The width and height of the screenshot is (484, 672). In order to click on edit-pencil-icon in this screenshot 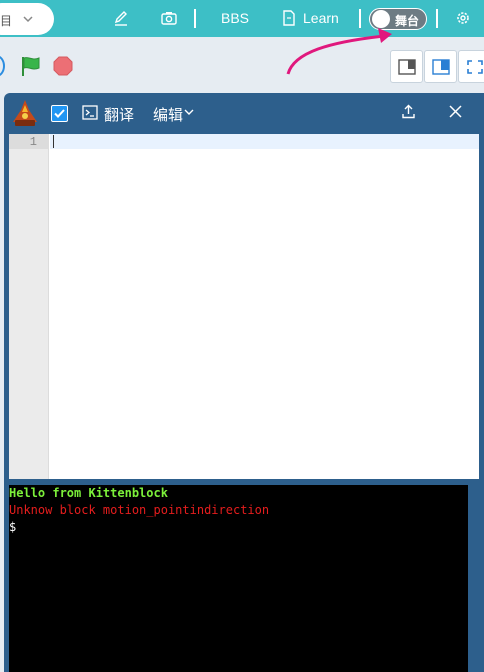, I will do `click(121, 18)`.